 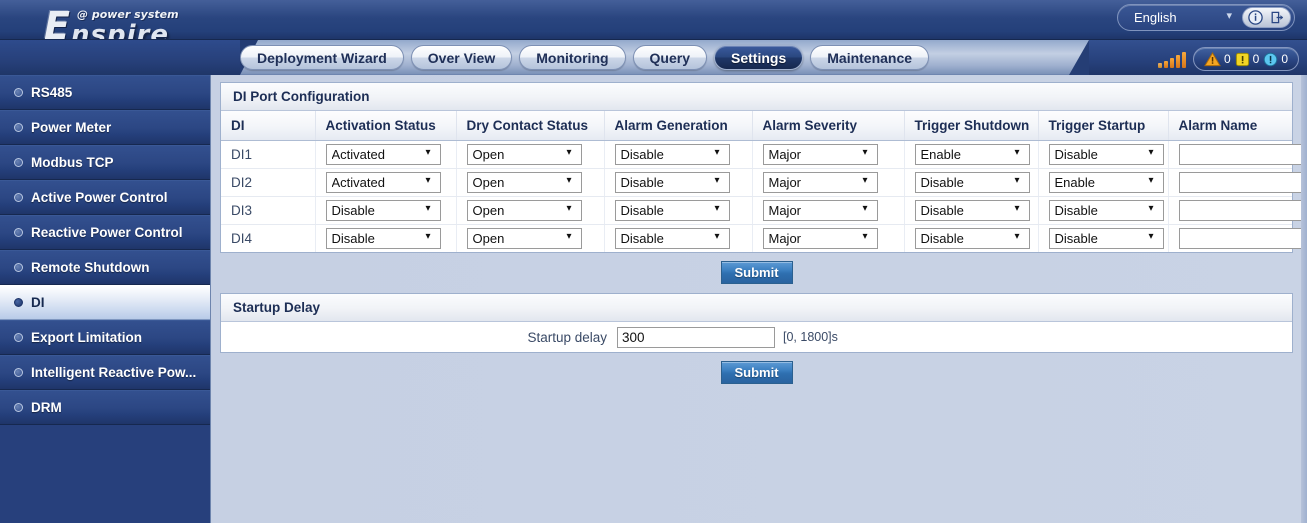 I want to click on cell-activation-status: Activated ▾, so click(x=386, y=182).